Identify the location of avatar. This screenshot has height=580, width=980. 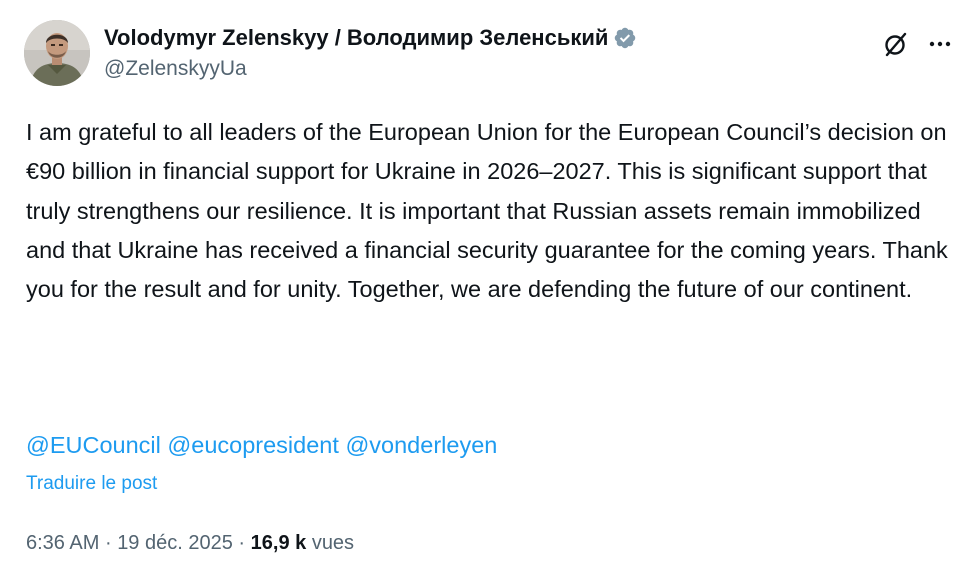
(57, 53).